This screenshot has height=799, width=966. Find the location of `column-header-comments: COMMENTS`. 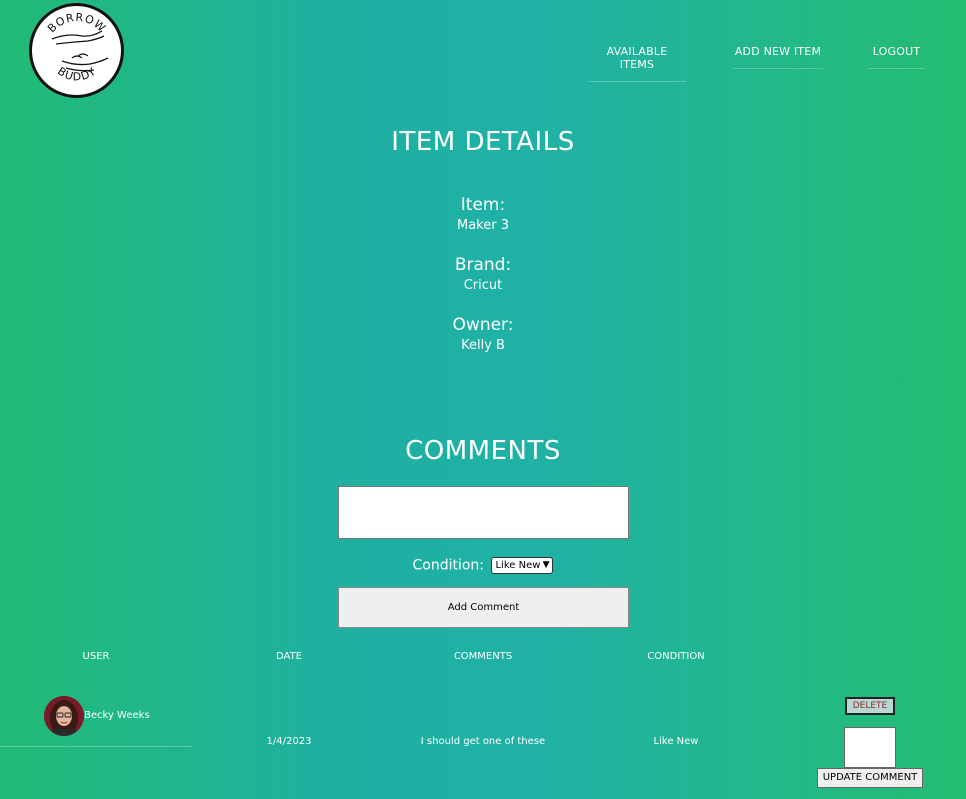

column-header-comments: COMMENTS is located at coordinates (483, 656).